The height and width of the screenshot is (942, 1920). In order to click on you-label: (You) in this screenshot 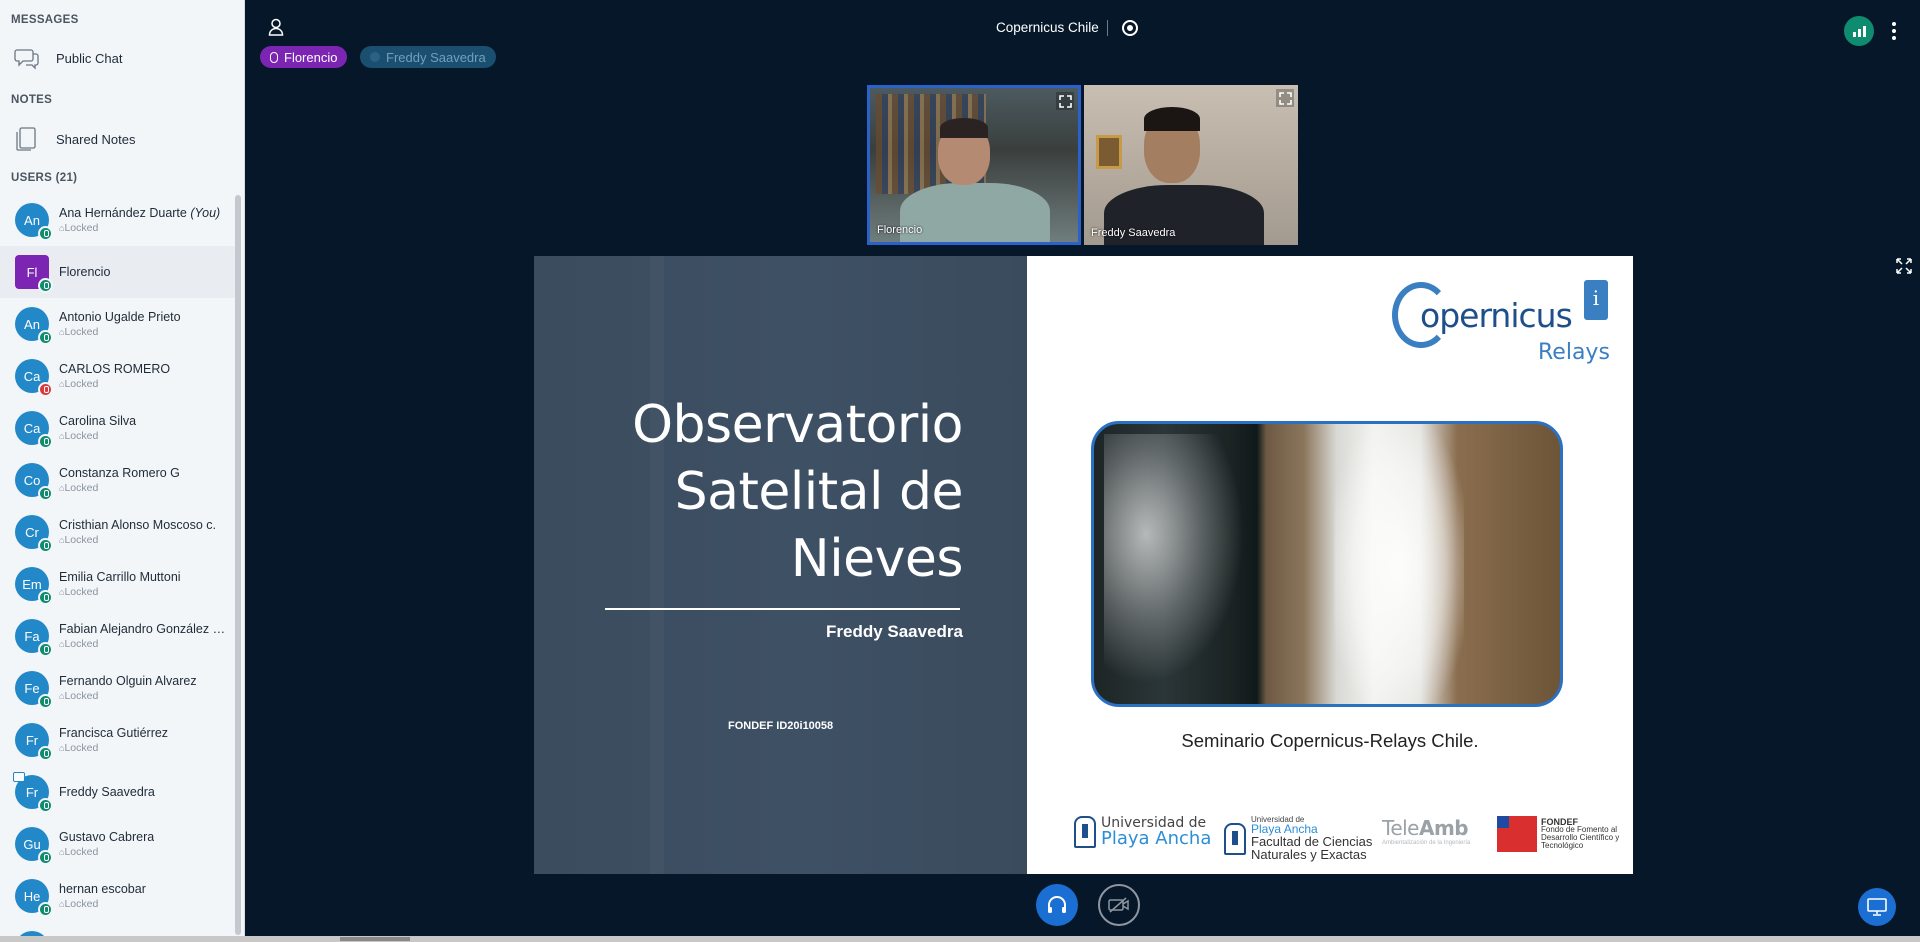, I will do `click(205, 213)`.